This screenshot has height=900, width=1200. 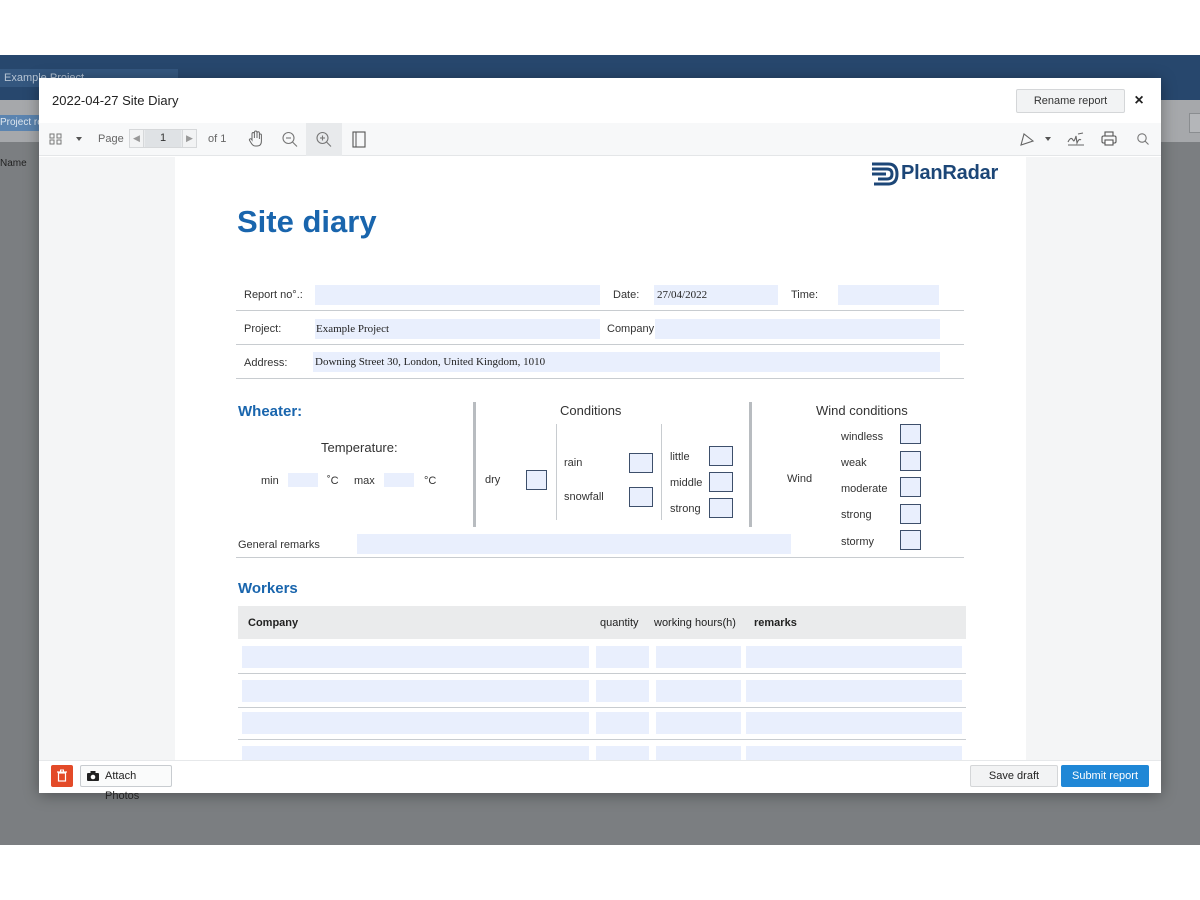 I want to click on workers-heading: Workers, so click(x=268, y=588).